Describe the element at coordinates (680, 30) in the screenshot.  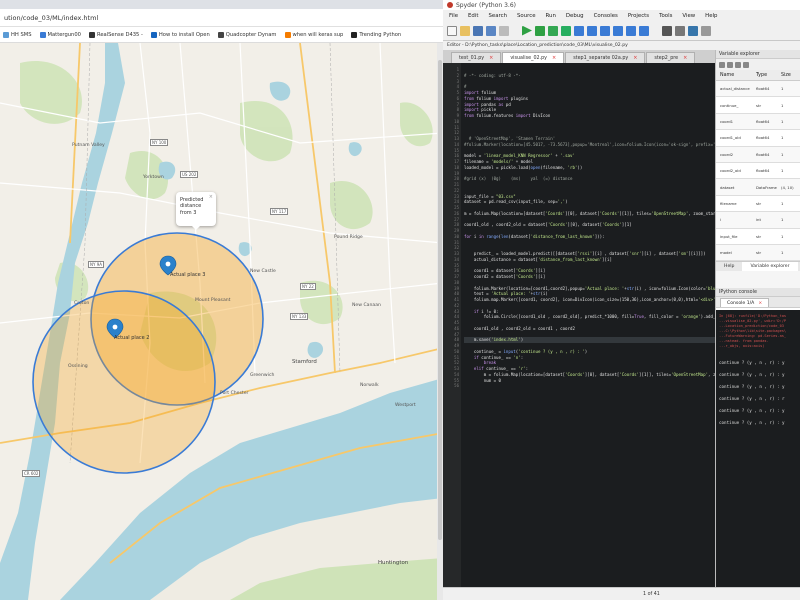
I see `preferences-icon` at that location.